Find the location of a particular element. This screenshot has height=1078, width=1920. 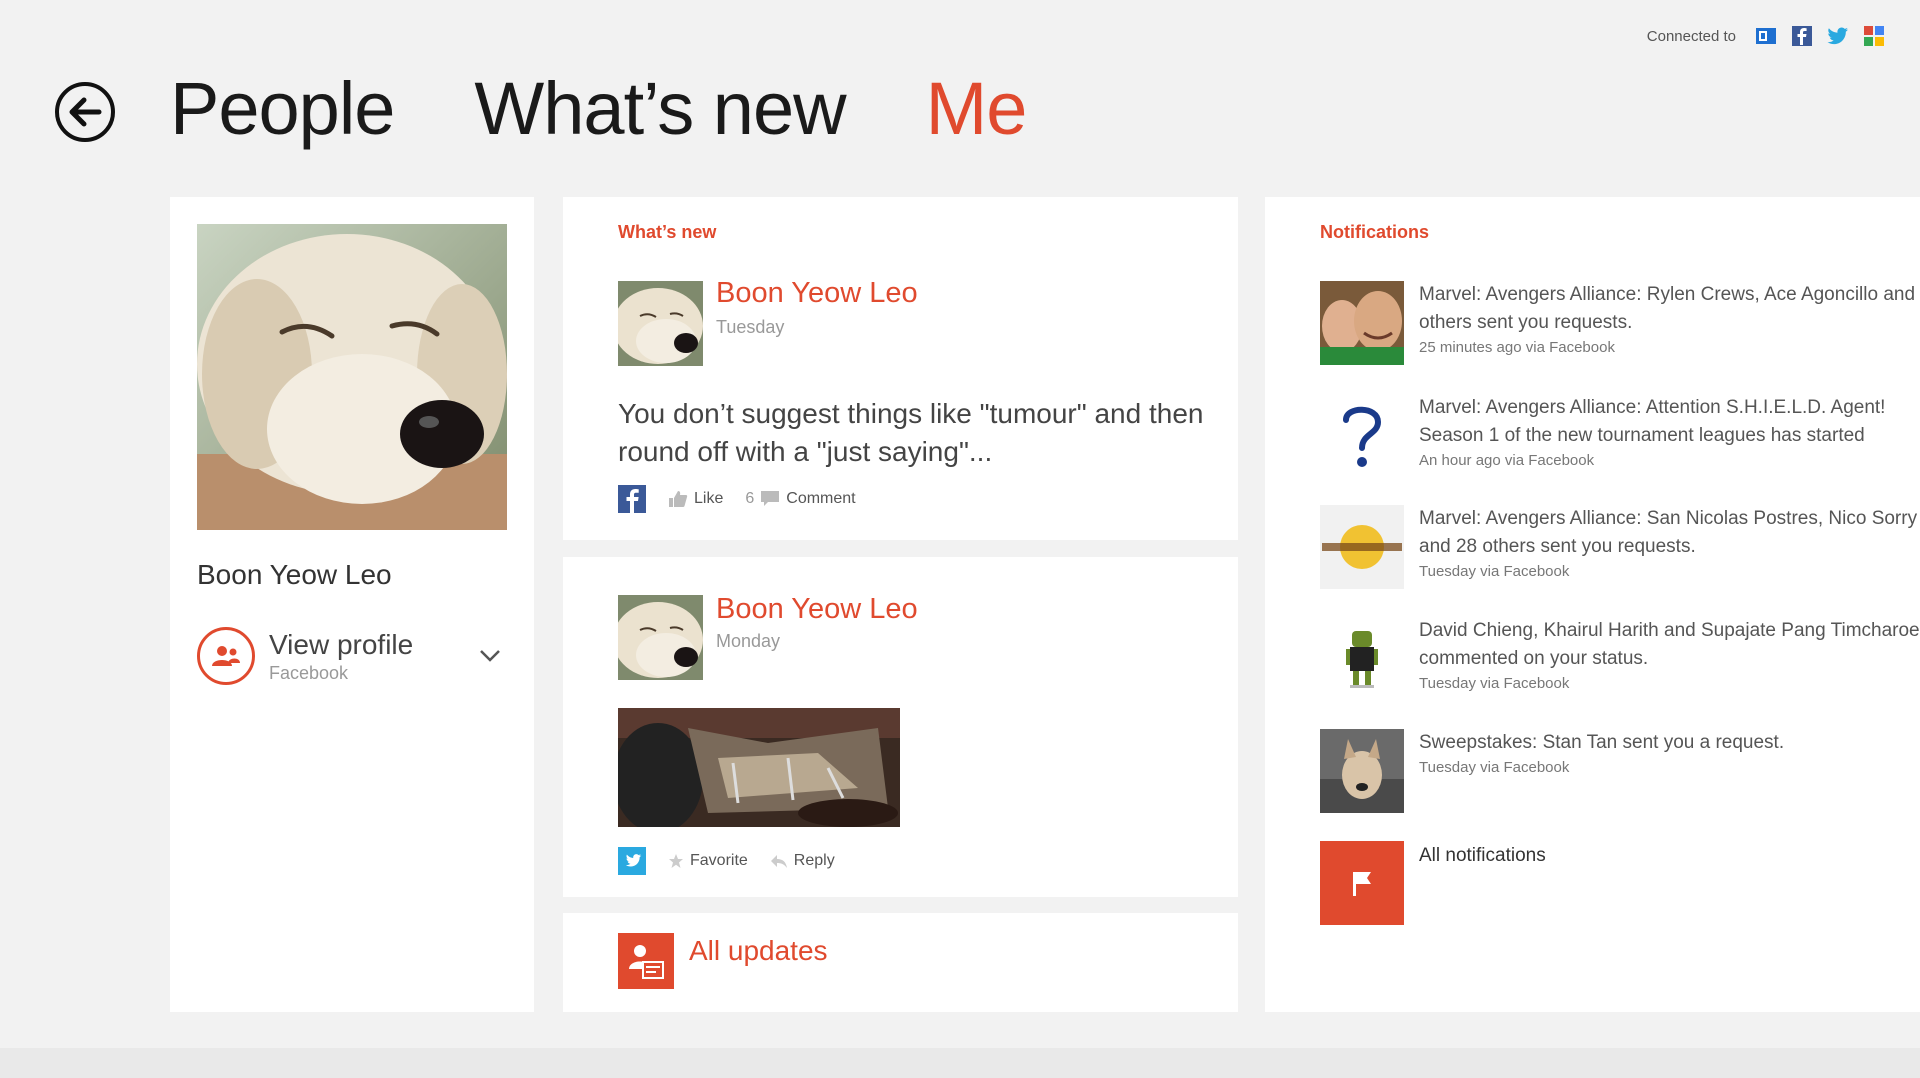

all-notifications-button is located at coordinates (1362, 883).